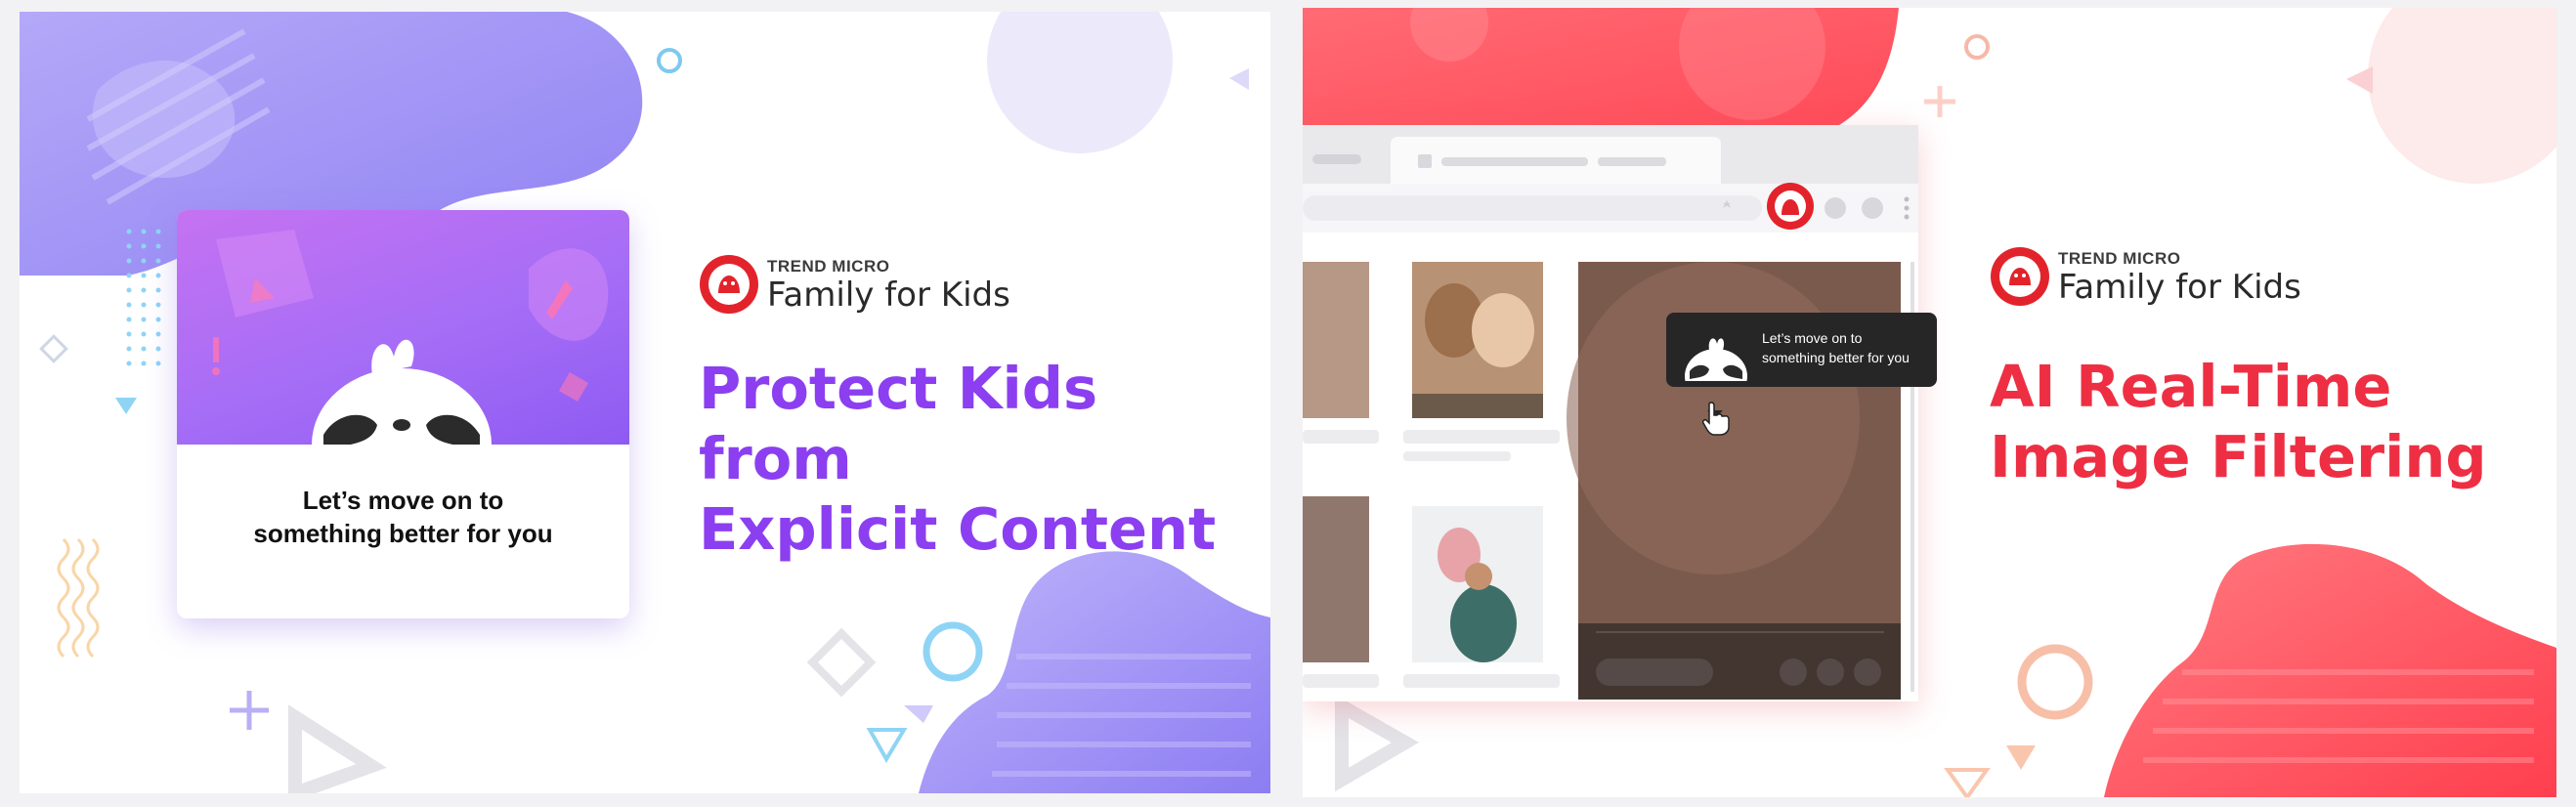 The height and width of the screenshot is (807, 2576). Describe the element at coordinates (2239, 422) in the screenshot. I see `headline: AI Real-Time Image Filtering` at that location.